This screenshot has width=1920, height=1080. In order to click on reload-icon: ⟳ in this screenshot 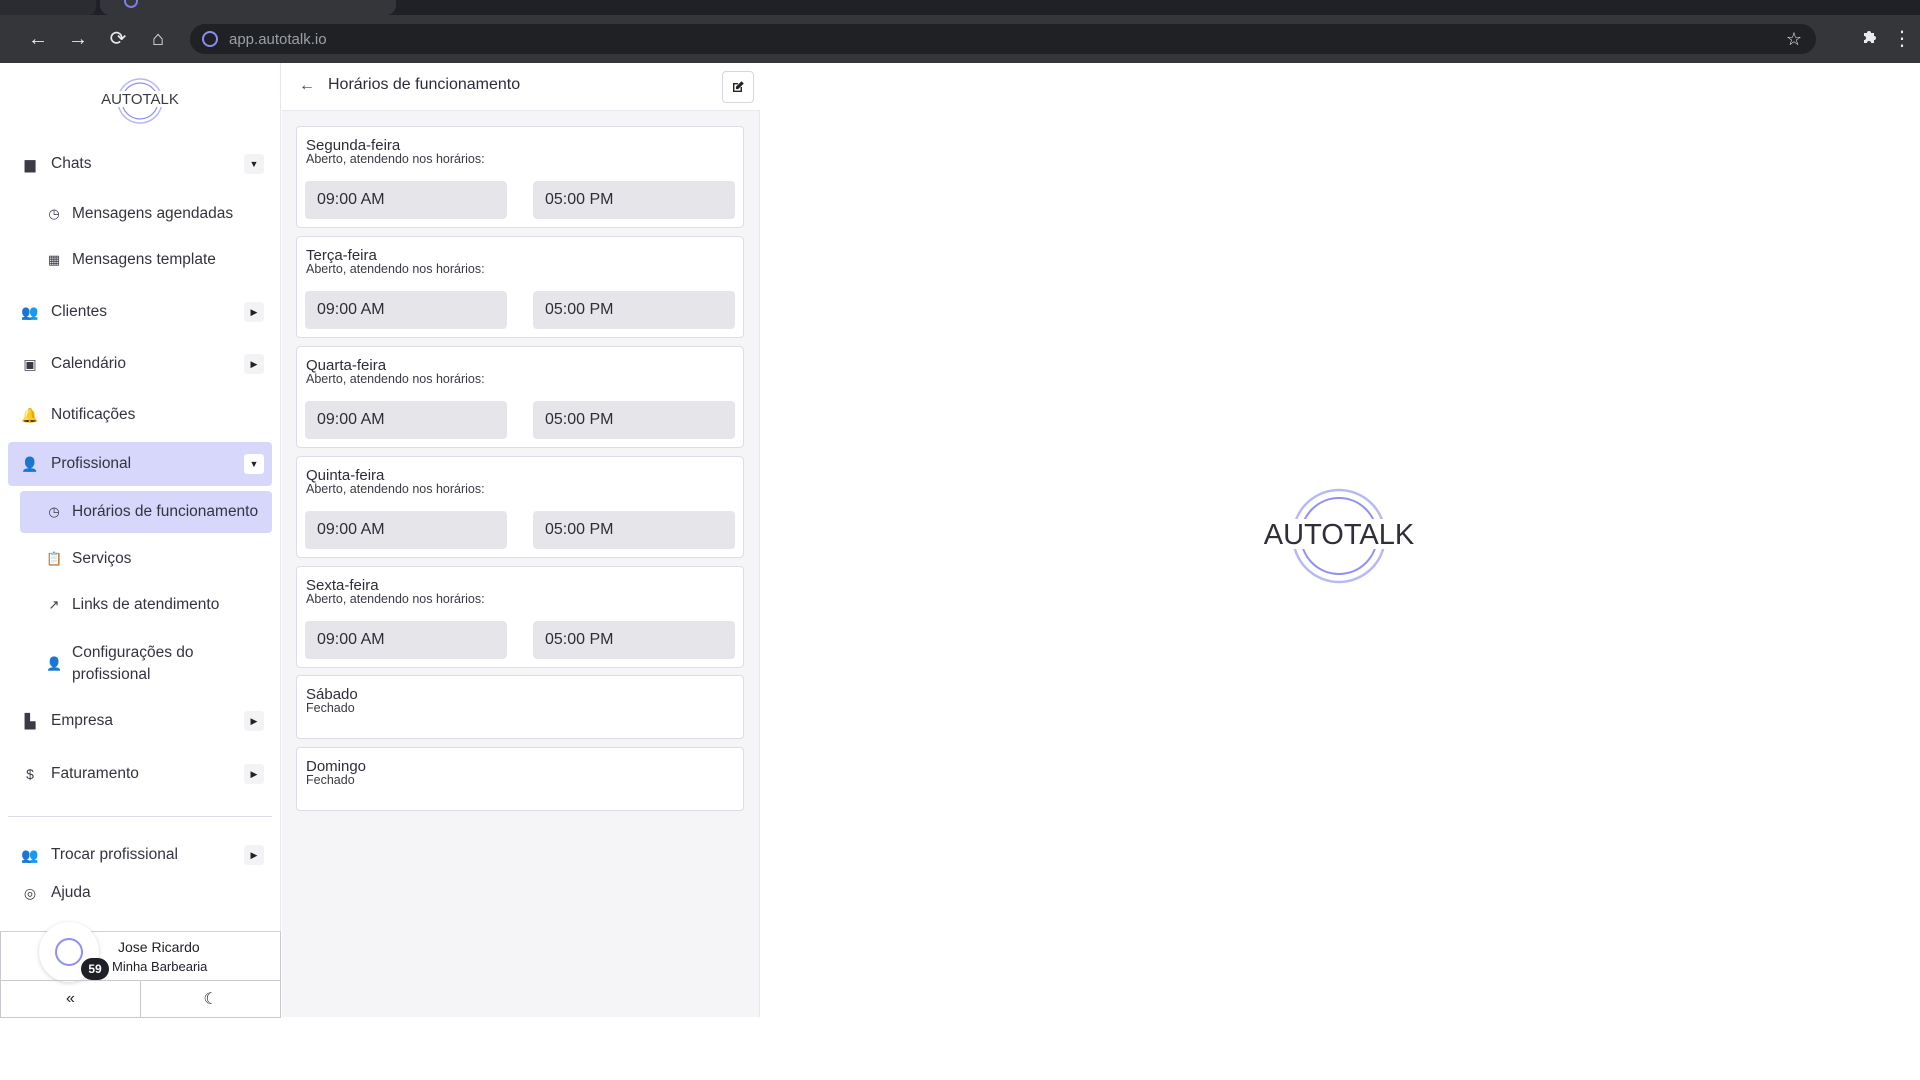, I will do `click(118, 39)`.